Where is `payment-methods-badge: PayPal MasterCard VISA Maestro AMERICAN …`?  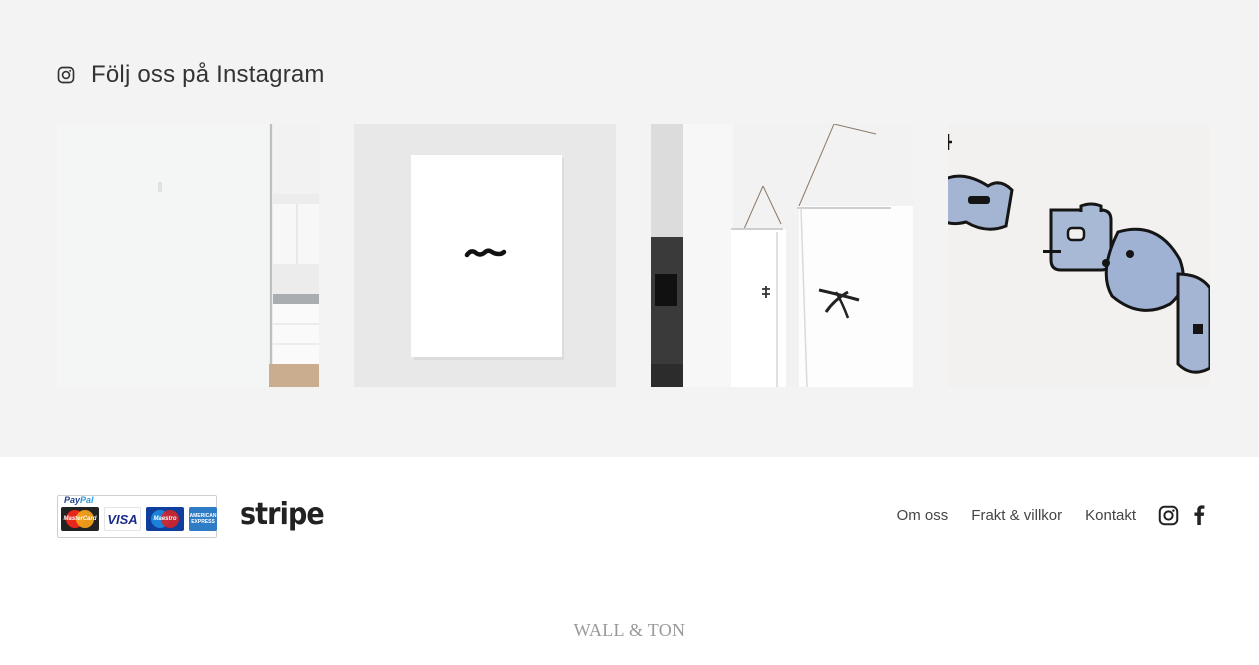
payment-methods-badge: PayPal MasterCard VISA Maestro AMERICAN … is located at coordinates (137, 516).